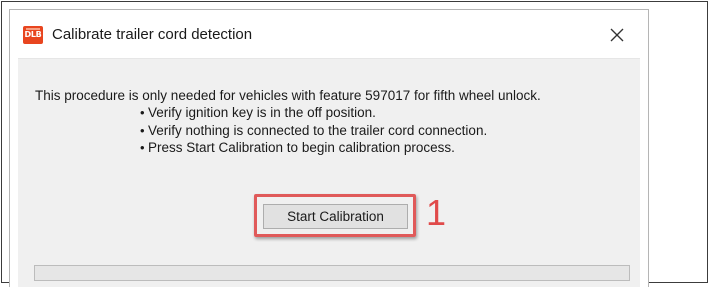 The height and width of the screenshot is (287, 711). I want to click on close-icon, so click(617, 35).